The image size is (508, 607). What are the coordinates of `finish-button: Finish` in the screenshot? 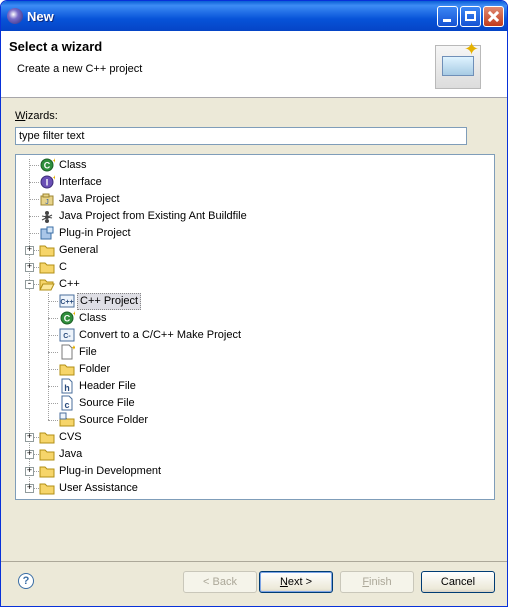 It's located at (377, 582).